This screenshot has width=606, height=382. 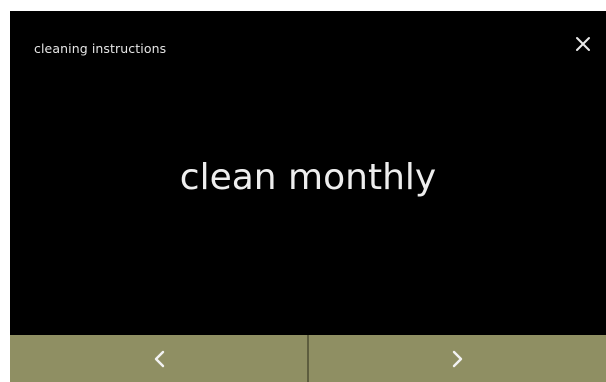 What do you see at coordinates (308, 358) in the screenshot?
I see `navigation-bar` at bounding box center [308, 358].